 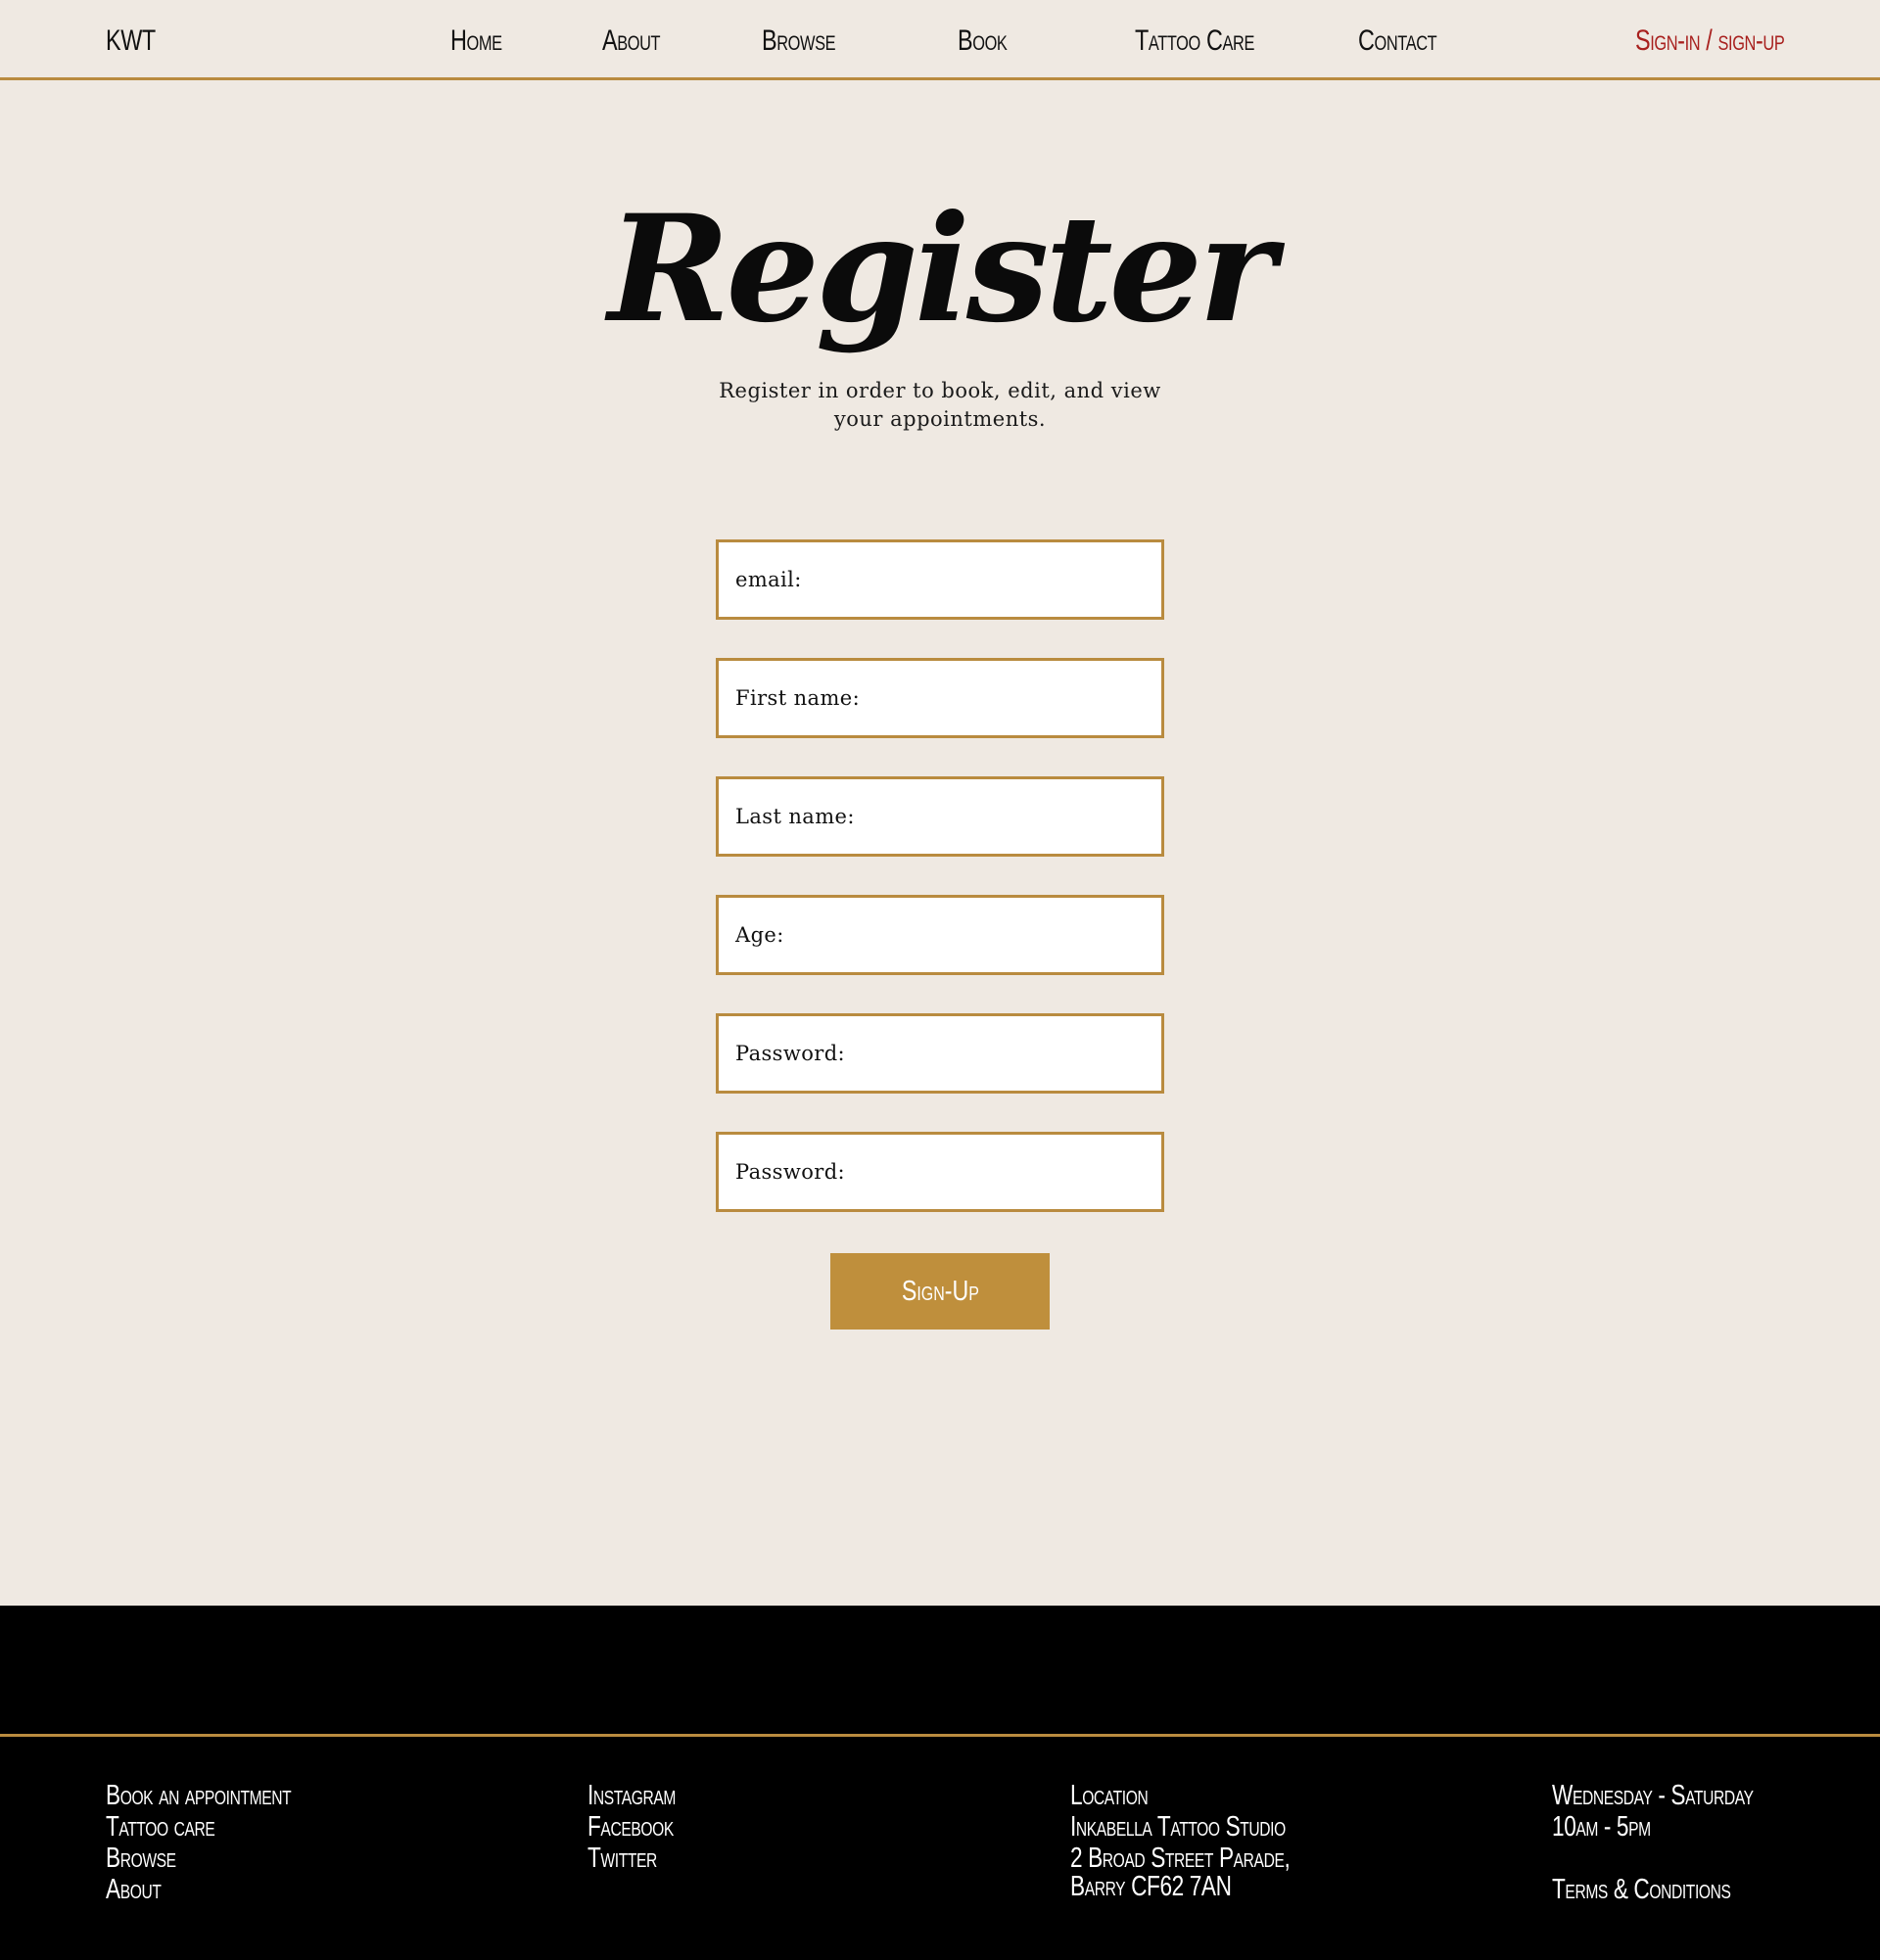 I want to click on footer-address-line2: Barry CF62 7AN, so click(x=1151, y=1886).